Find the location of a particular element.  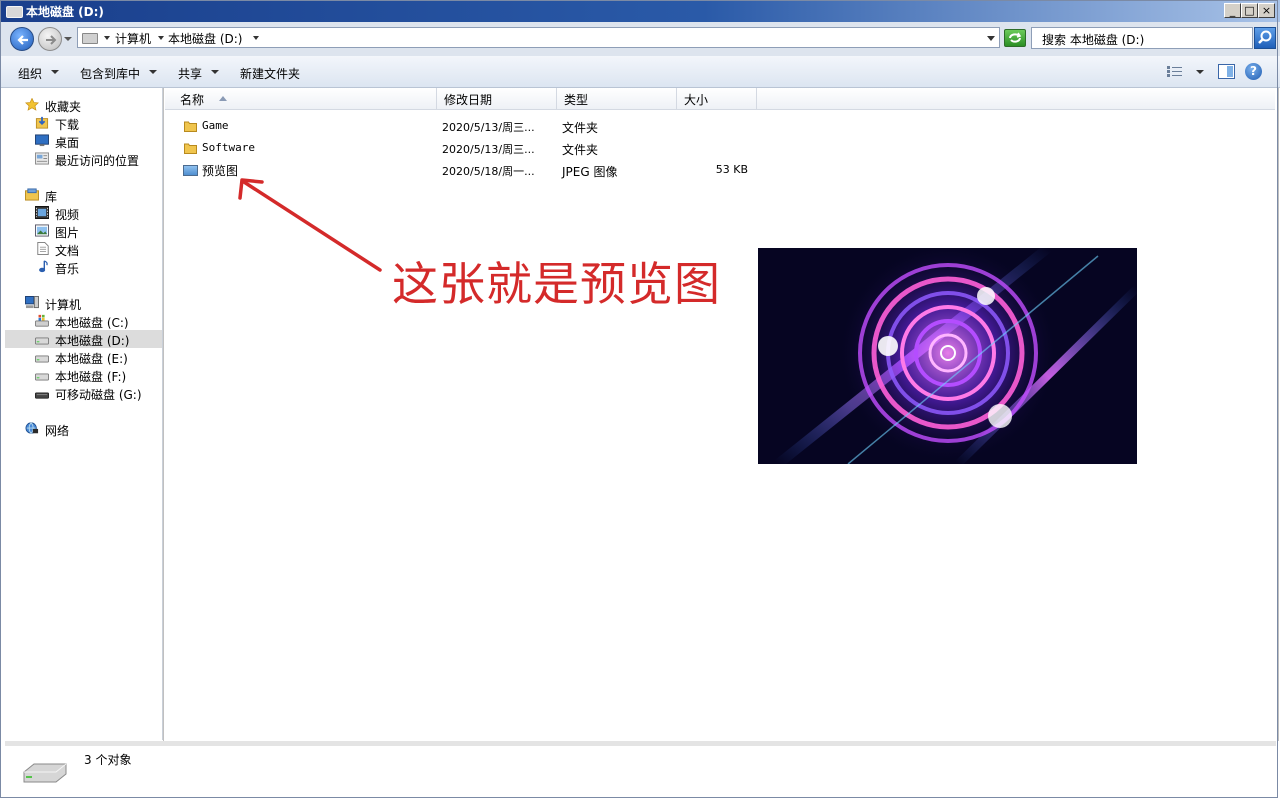

sidebar-item-music: 音乐 is located at coordinates (83, 267).